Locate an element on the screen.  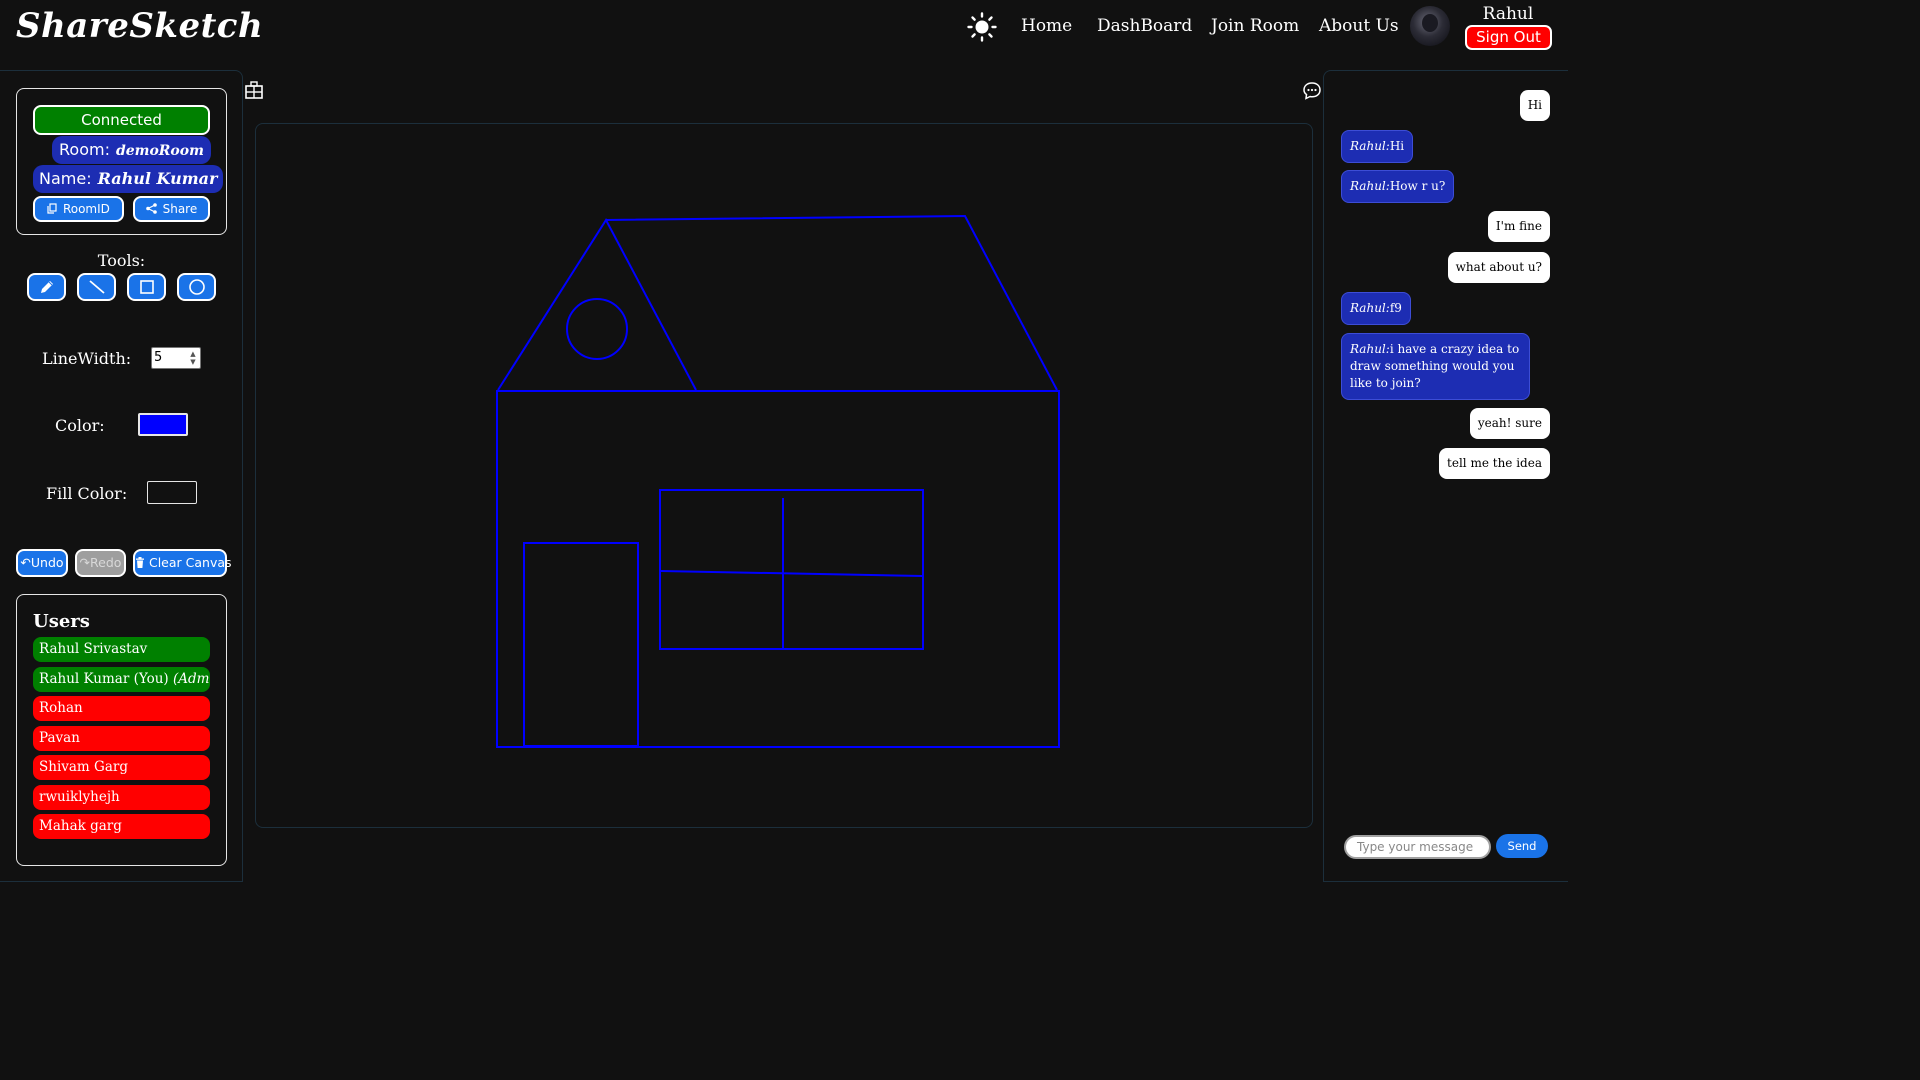
redo-icon: ↷ is located at coordinates (85, 562).